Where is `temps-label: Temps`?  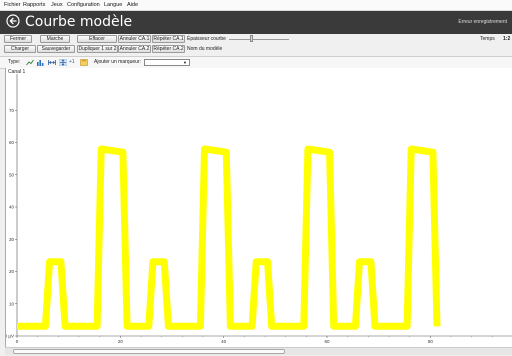 temps-label: Temps is located at coordinates (487, 39).